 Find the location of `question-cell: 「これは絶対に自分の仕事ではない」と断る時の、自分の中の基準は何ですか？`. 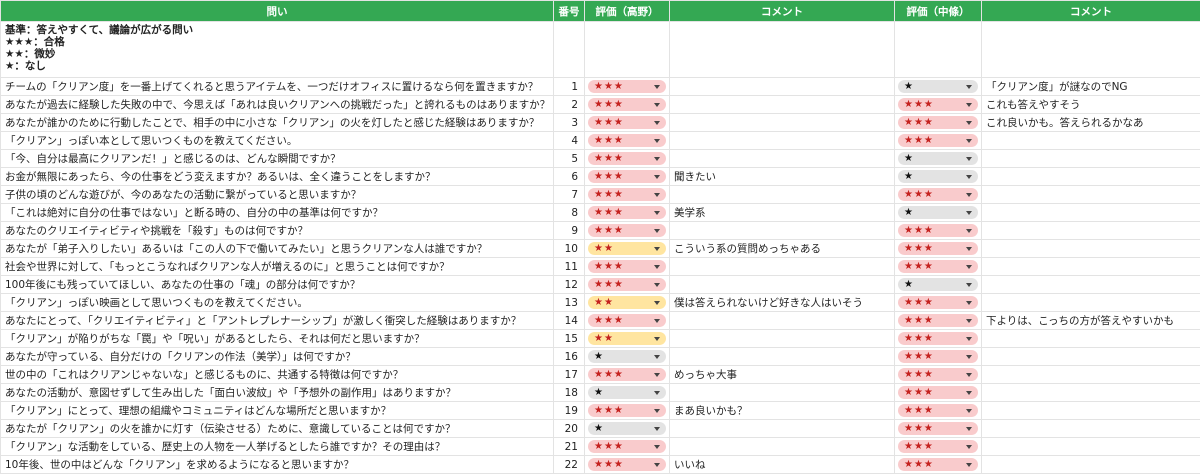

question-cell: 「これは絶対に自分の仕事ではない」と断る時の、自分の中の基準は何ですか？ is located at coordinates (277, 213).